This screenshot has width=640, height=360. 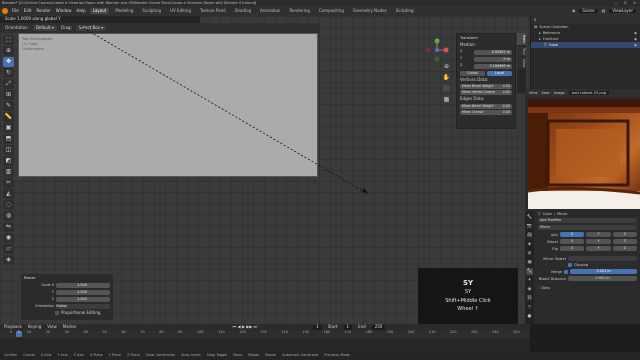 What do you see at coordinates (529, 271) in the screenshot?
I see `modifier-props-icon: 🔧` at bounding box center [529, 271].